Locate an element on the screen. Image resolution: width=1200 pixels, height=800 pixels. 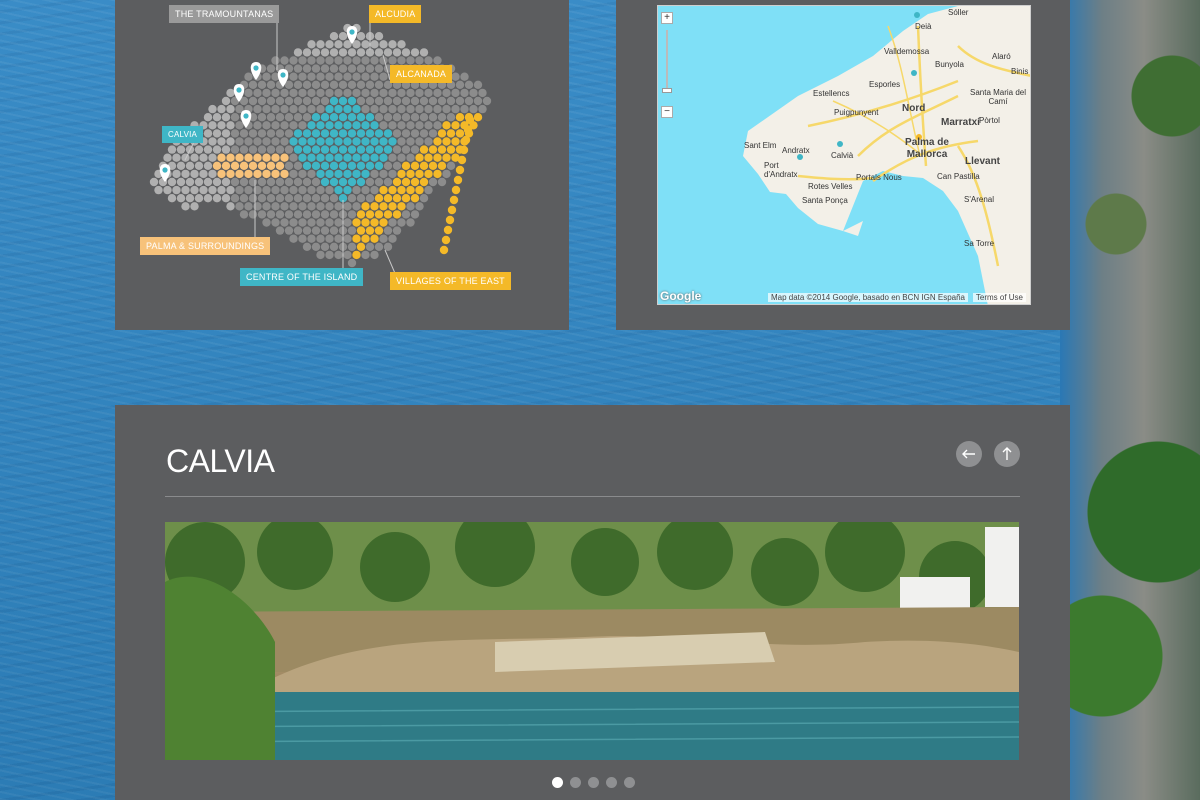
title-divider is located at coordinates (592, 496).